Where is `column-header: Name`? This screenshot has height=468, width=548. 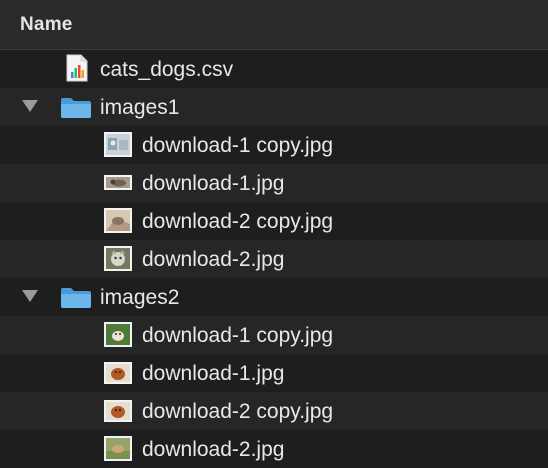 column-header: Name is located at coordinates (274, 25).